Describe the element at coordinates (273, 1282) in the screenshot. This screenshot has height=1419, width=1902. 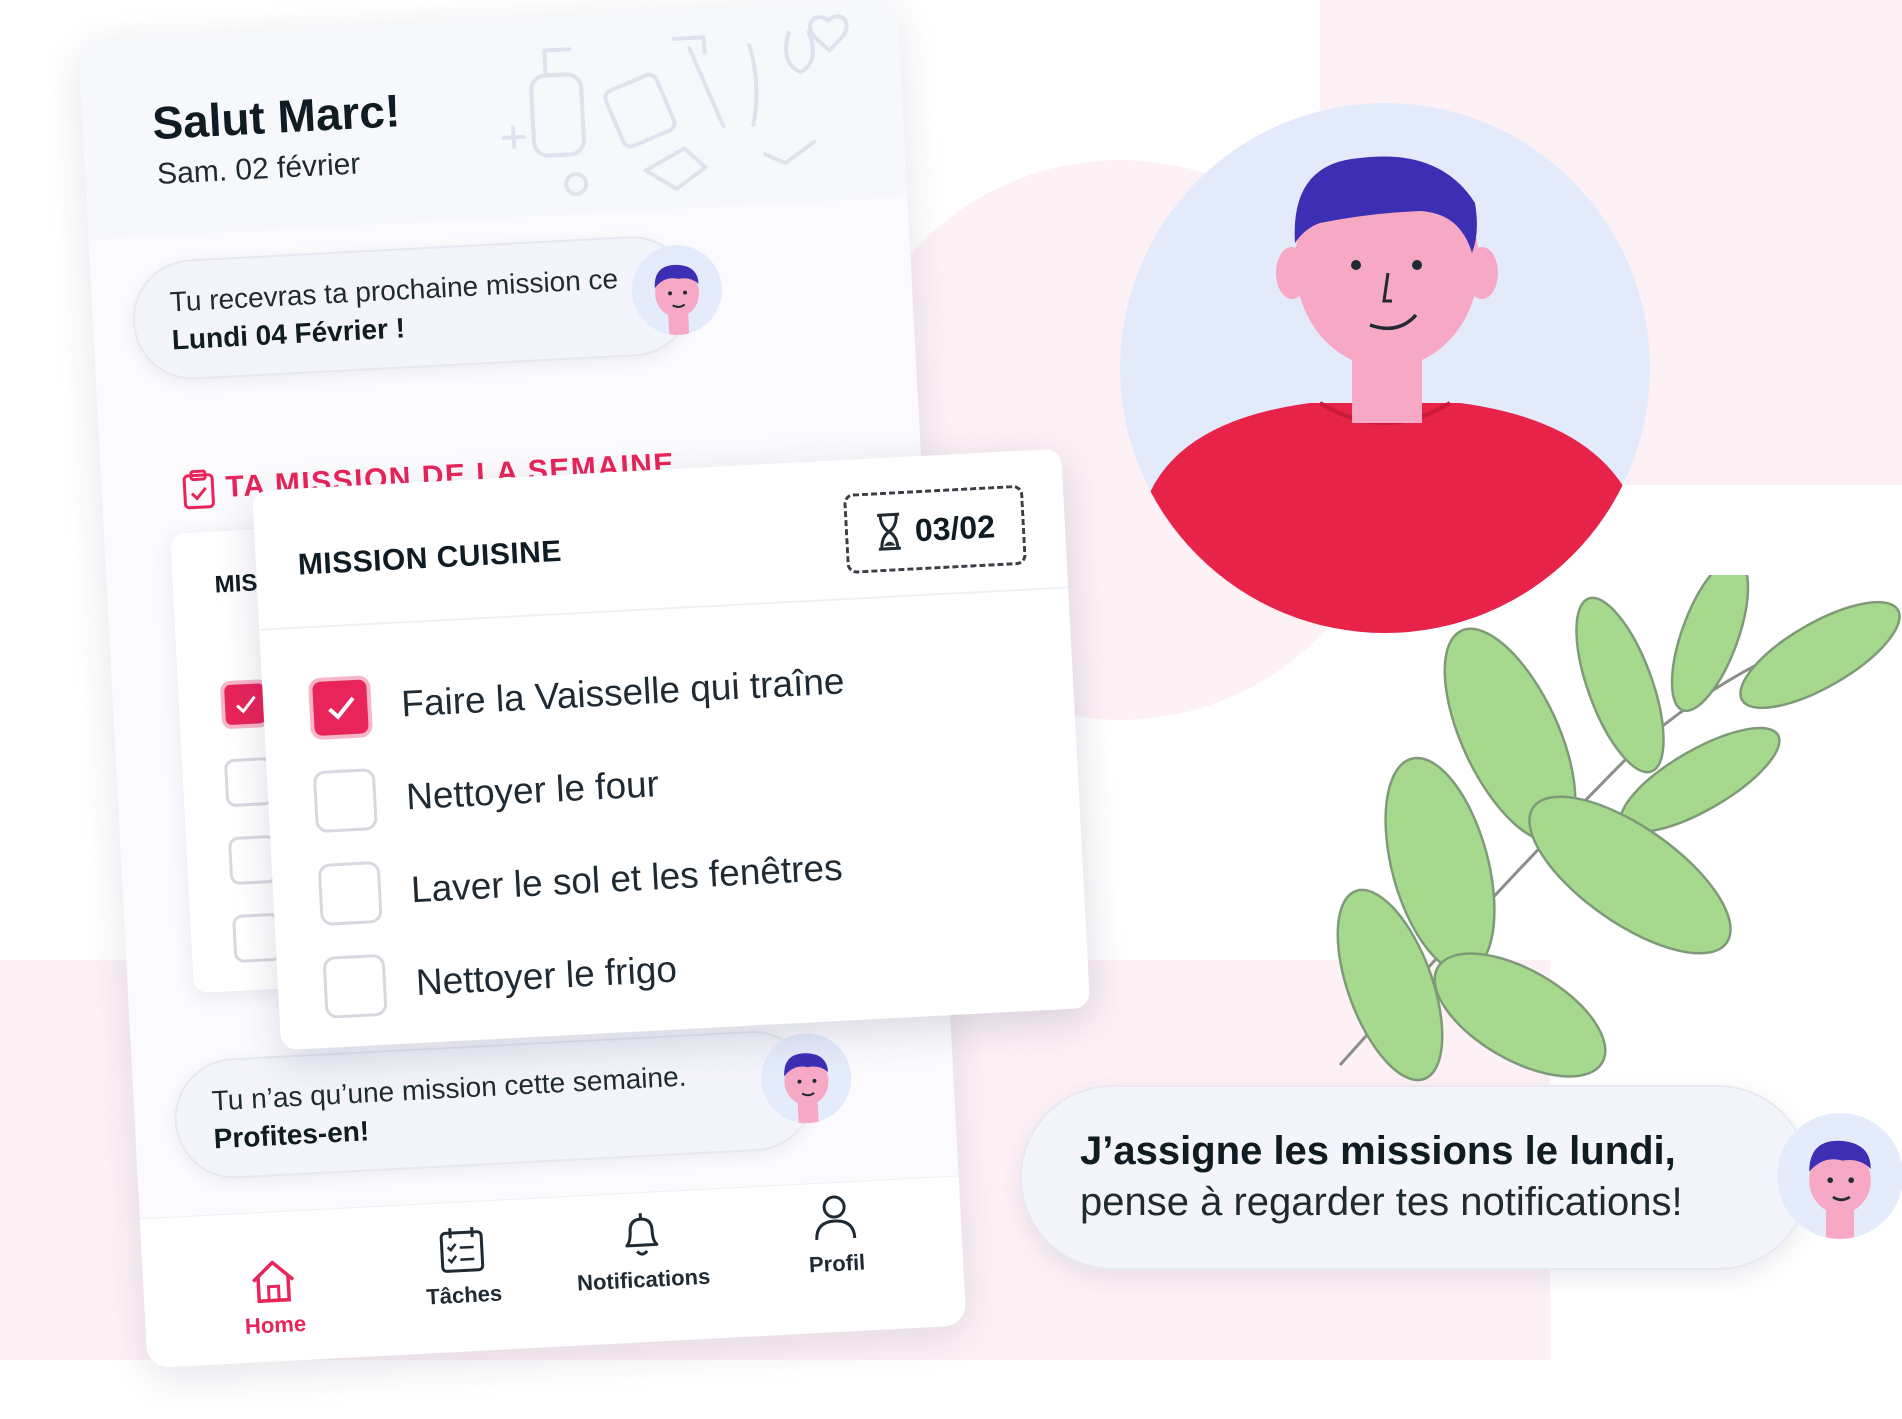
I see `home-icon` at that location.